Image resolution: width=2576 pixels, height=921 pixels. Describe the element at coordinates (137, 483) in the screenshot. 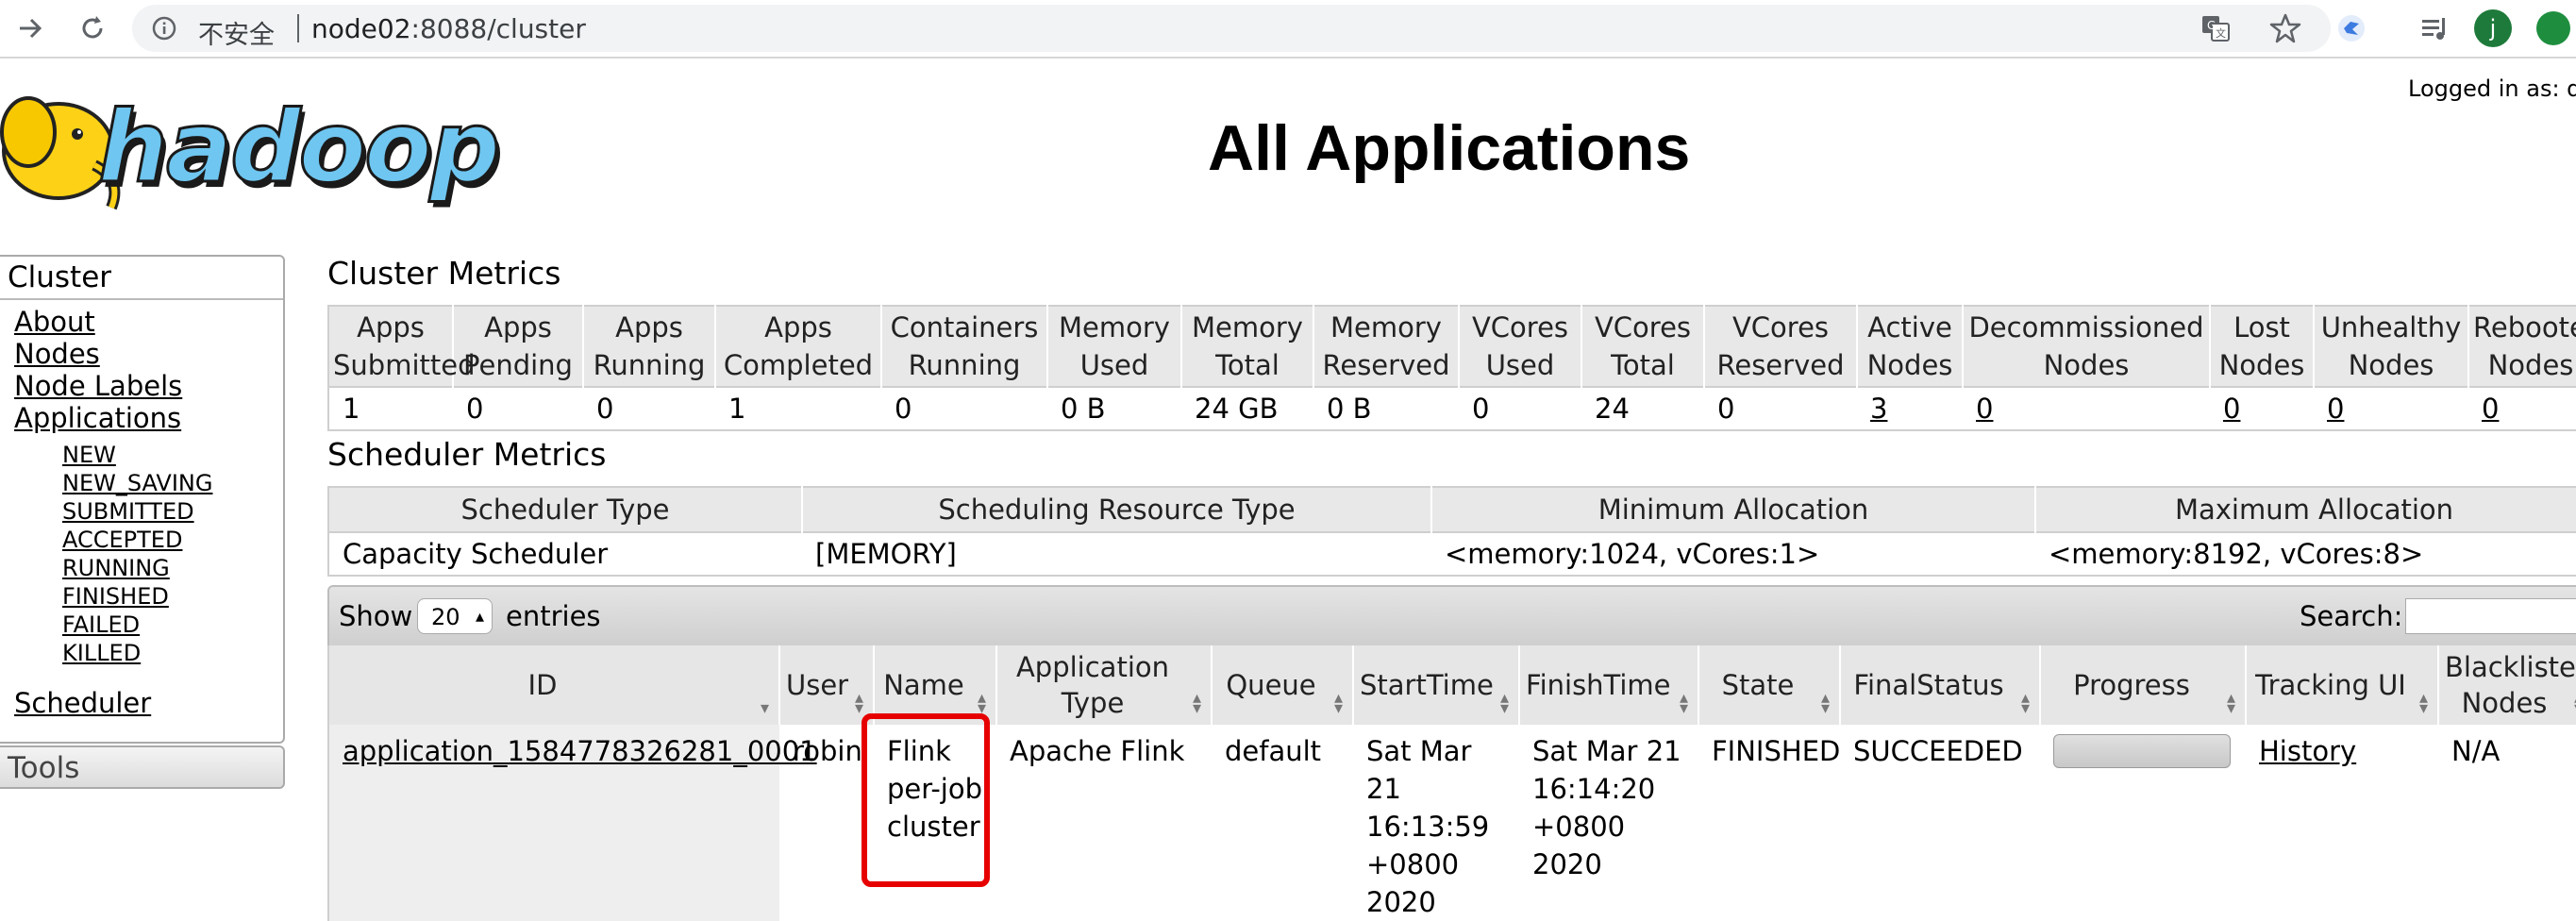

I see `sidebar-state-new-saving: NEW_SAVING` at that location.